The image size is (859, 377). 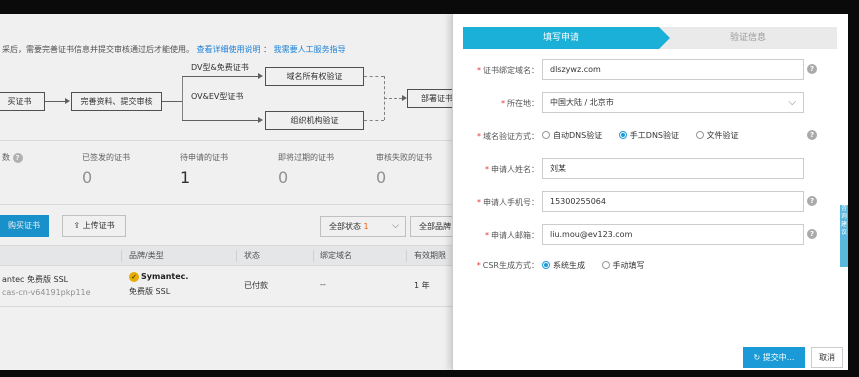 What do you see at coordinates (314, 76) in the screenshot?
I see `flow-domain-verify: 域名所有权验证` at bounding box center [314, 76].